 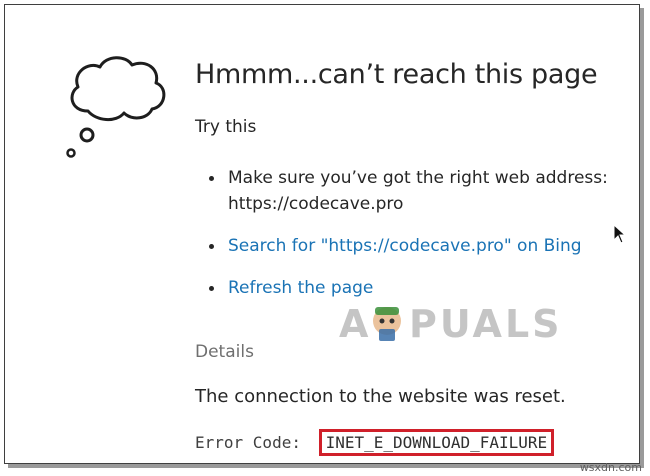 I want to click on appuals-watermark: A PUALS, so click(x=469, y=328).